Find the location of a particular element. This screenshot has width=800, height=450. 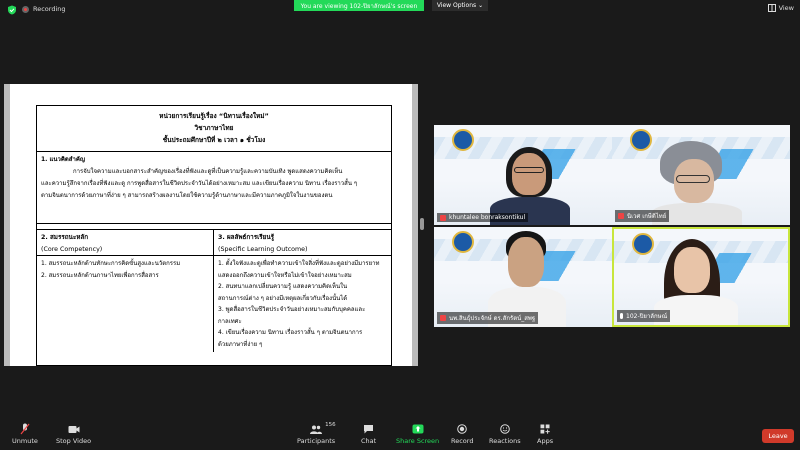

unmute-button: Unmute is located at coordinates (25, 434).